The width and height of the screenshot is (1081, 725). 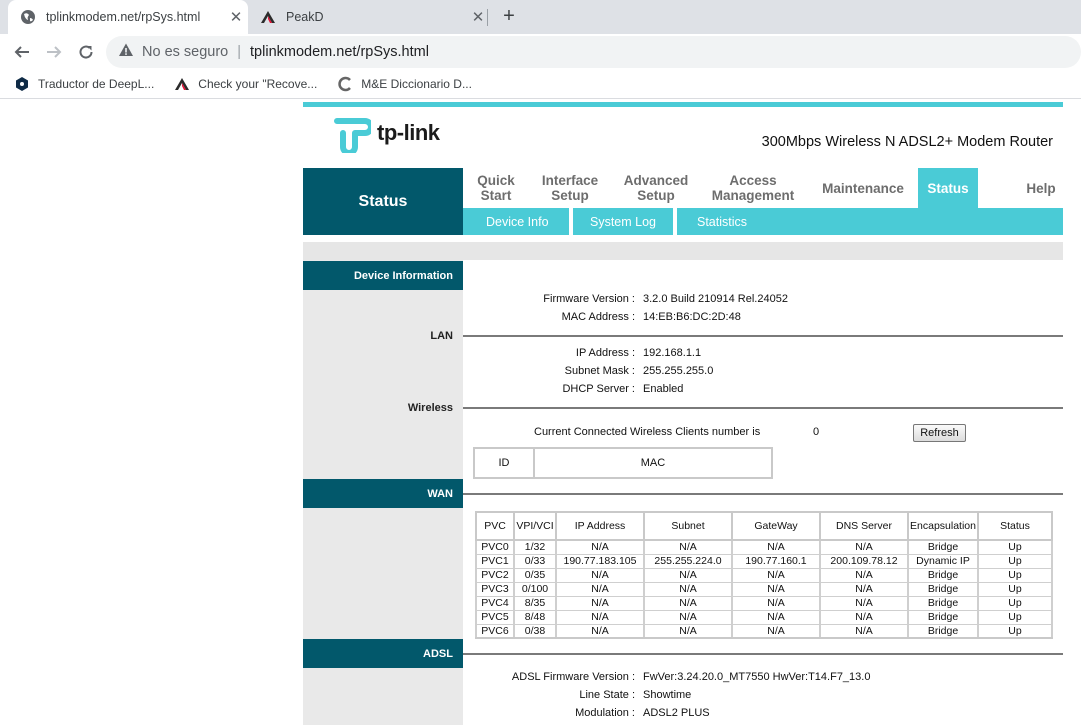 I want to click on modulation-value: ADSL2 PLUS, so click(x=676, y=713).